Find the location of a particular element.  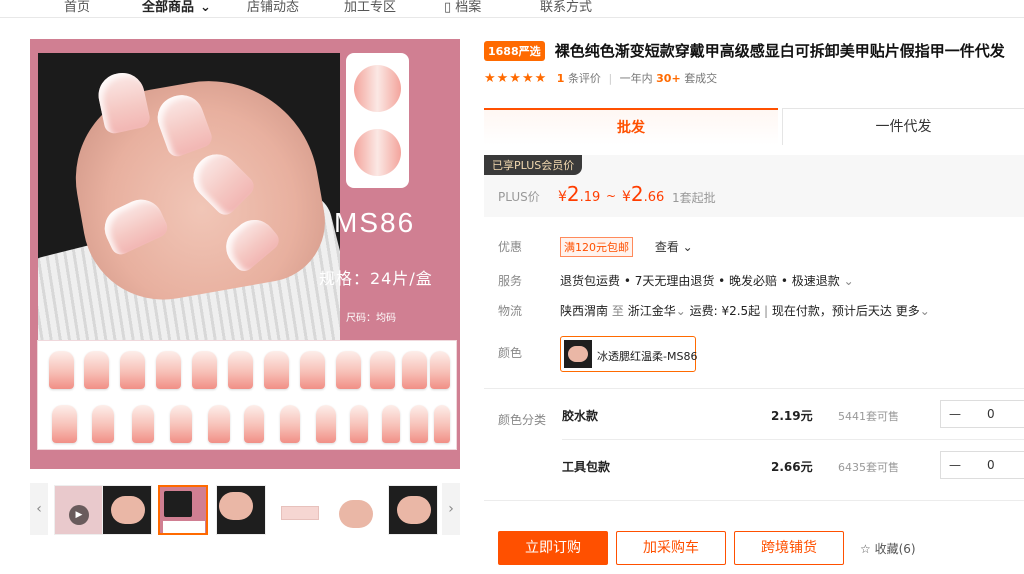

thumb-case is located at coordinates (300, 513).